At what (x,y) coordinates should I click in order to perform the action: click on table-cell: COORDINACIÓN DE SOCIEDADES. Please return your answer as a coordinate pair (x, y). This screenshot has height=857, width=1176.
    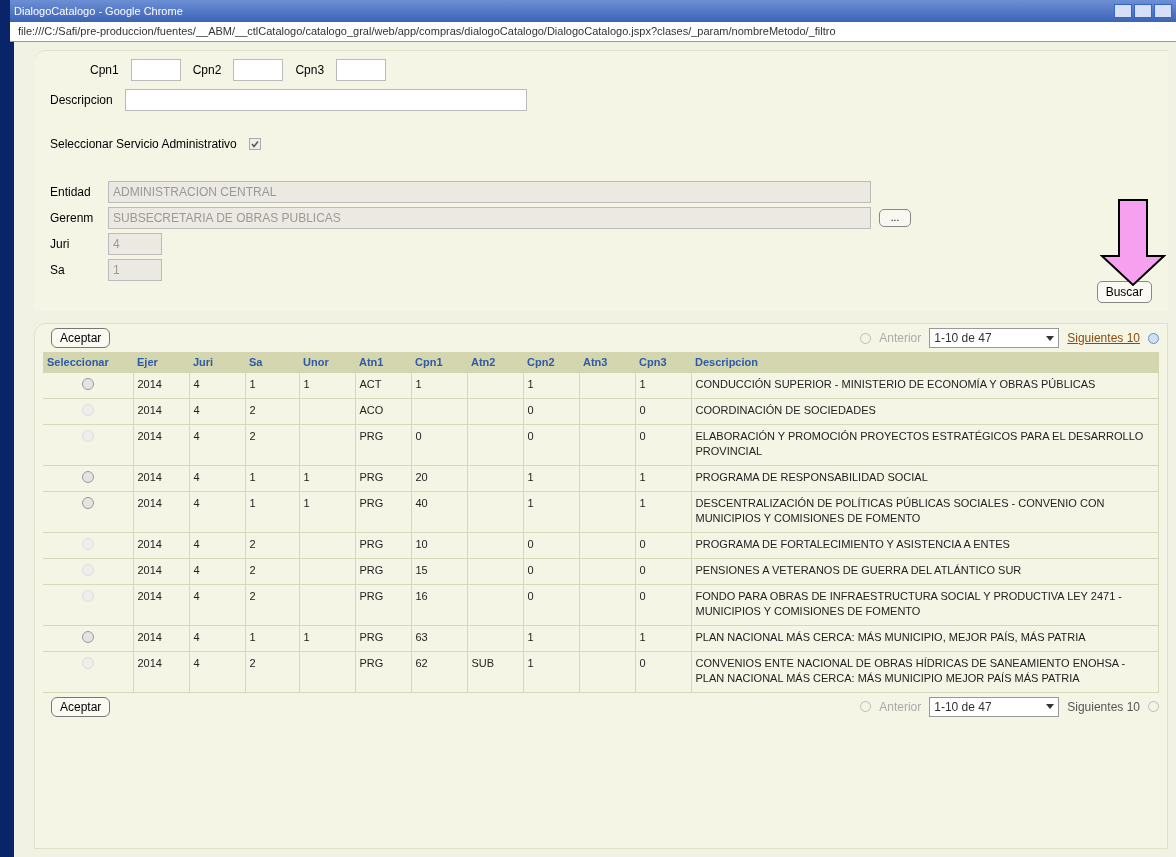
    Looking at the image, I should click on (785, 409).